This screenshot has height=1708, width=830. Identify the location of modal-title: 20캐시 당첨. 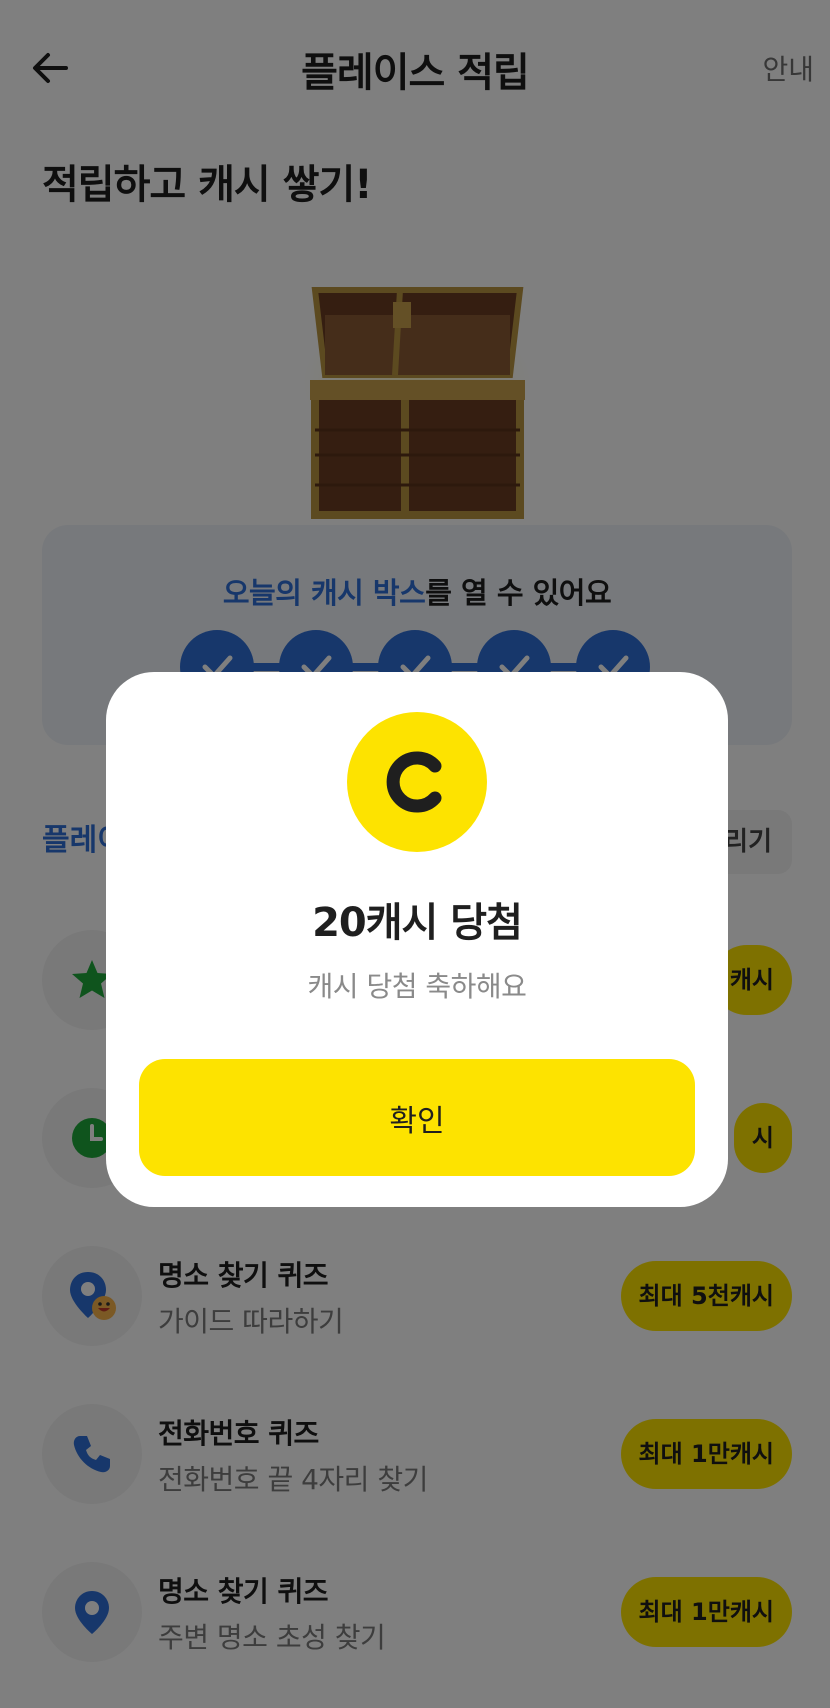
(417, 923).